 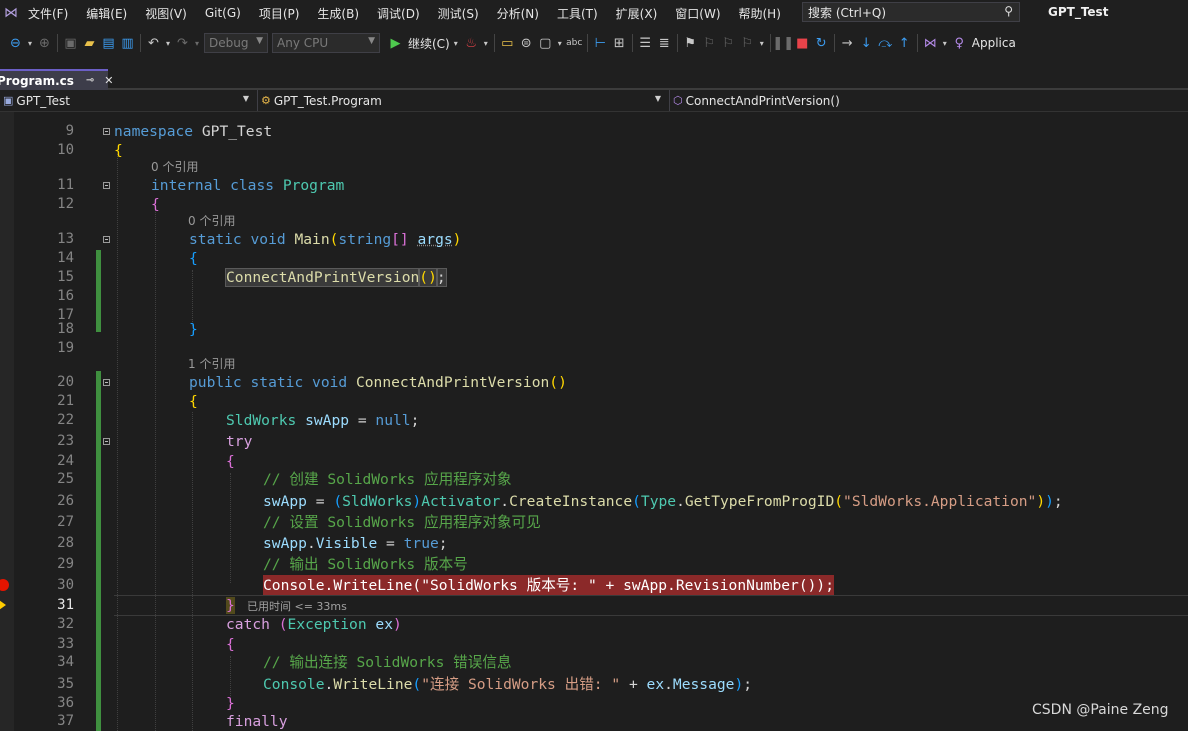 What do you see at coordinates (259, 41) in the screenshot?
I see `chevron-down-icon: ▼` at bounding box center [259, 41].